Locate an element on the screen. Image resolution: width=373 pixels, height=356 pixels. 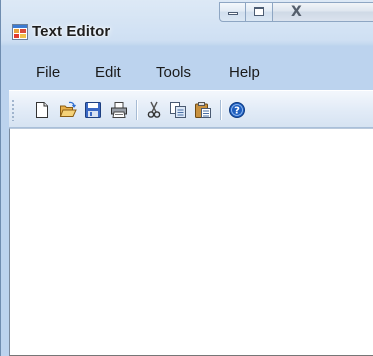
save-button is located at coordinates (93, 110).